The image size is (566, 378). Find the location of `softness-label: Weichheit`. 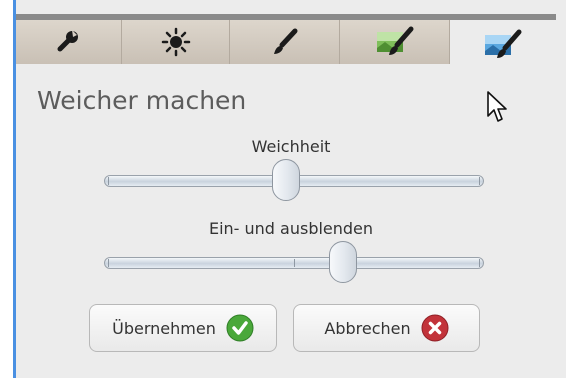

softness-label: Weichheit is located at coordinates (291, 146).